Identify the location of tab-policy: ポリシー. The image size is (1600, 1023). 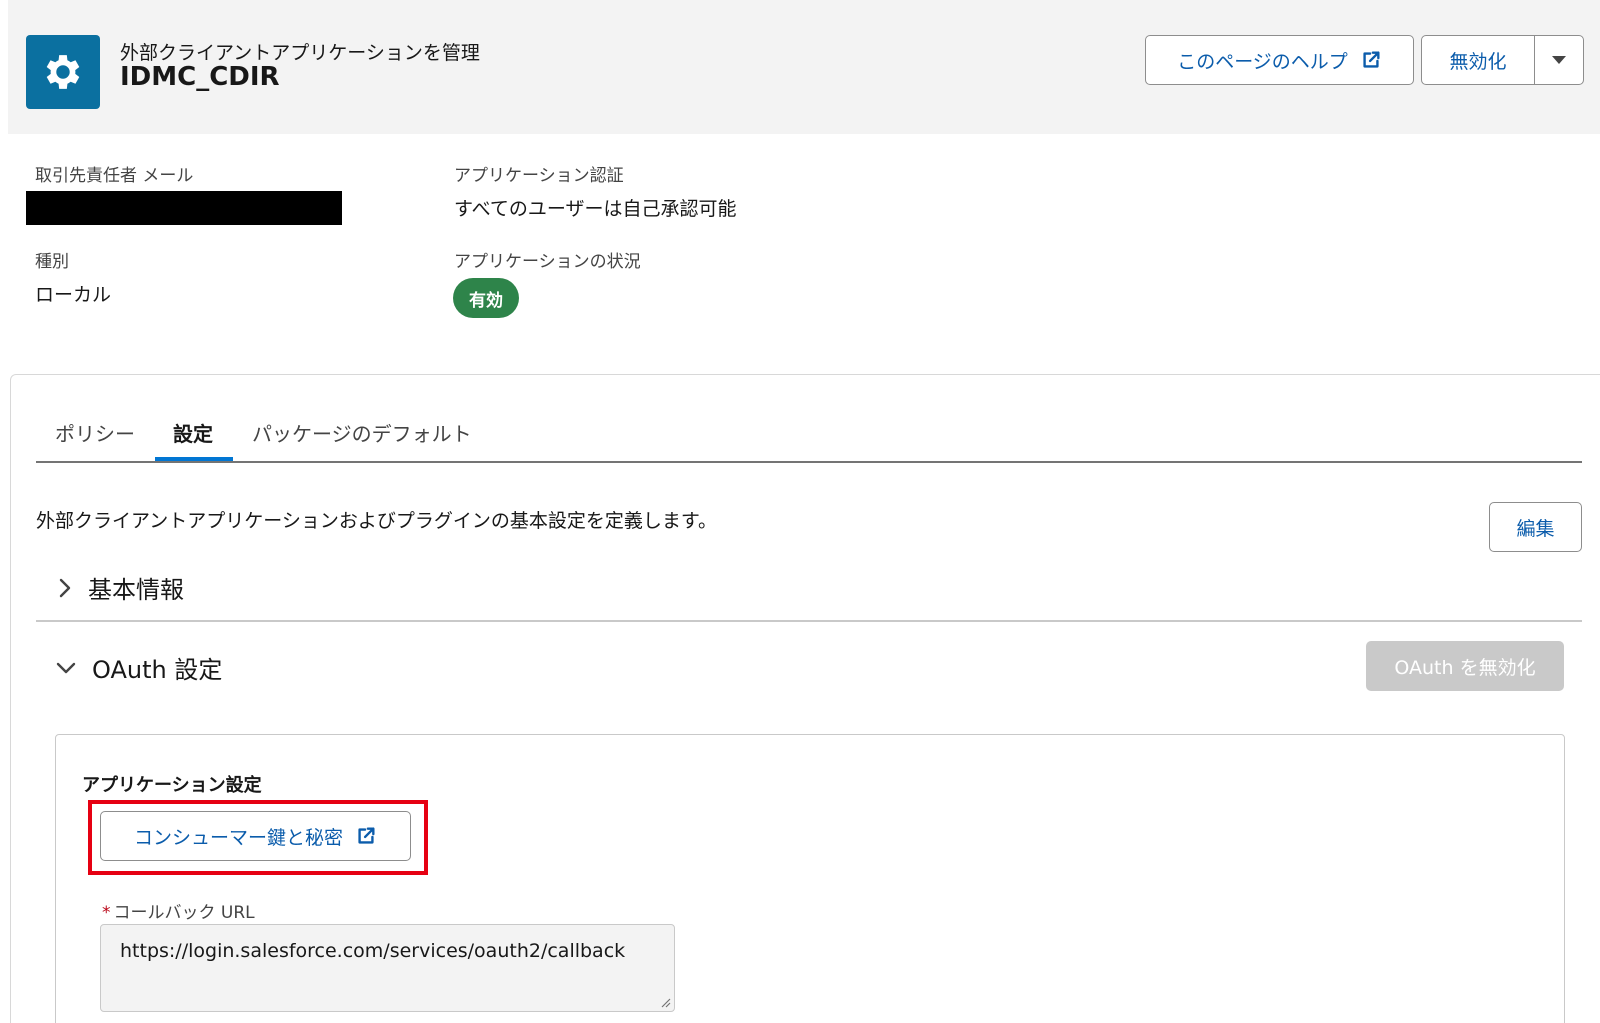
(95, 432).